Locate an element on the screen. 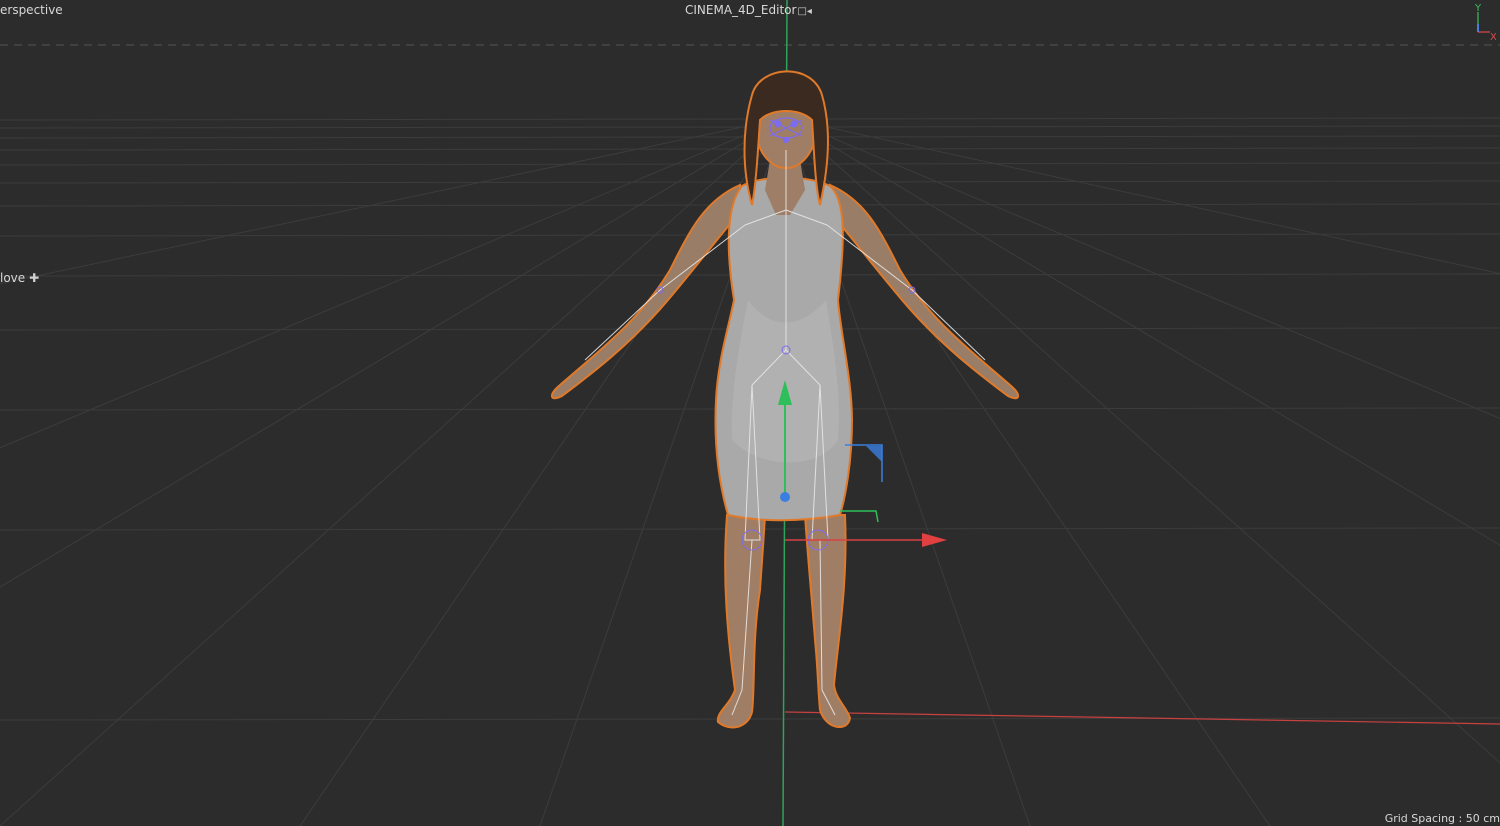  grid-spacing-label: Grid Spacing : 50 cm is located at coordinates (1442, 818).